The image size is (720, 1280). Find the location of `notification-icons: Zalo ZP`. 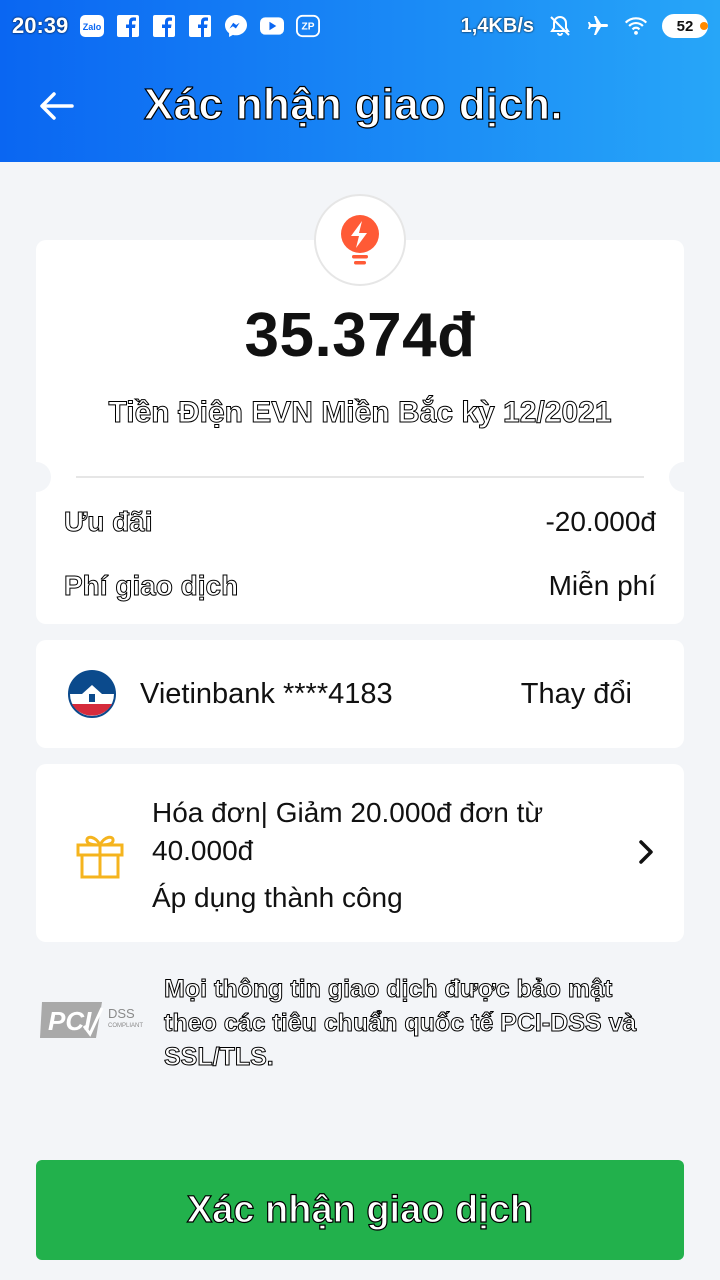

notification-icons: Zalo ZP is located at coordinates (200, 26).